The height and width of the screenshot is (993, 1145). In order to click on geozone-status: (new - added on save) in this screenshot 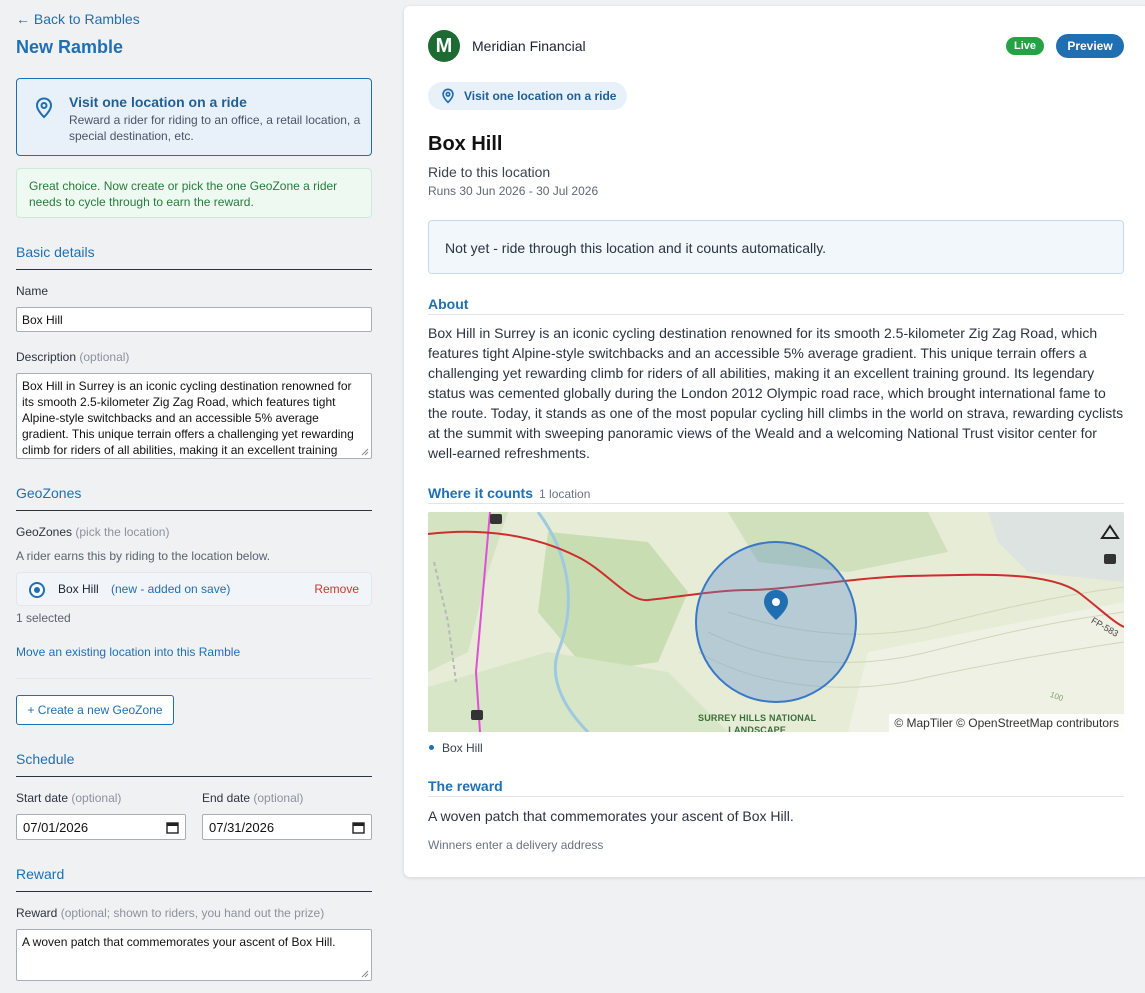, I will do `click(171, 589)`.